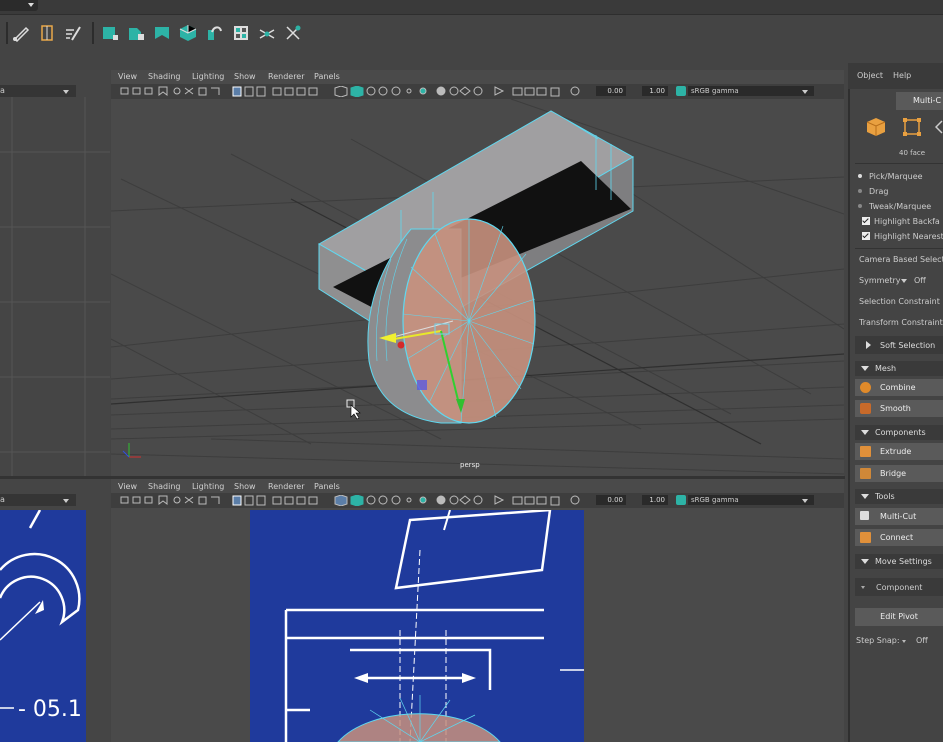  What do you see at coordinates (893, 473) in the screenshot?
I see `bridge-label: Bridge` at bounding box center [893, 473].